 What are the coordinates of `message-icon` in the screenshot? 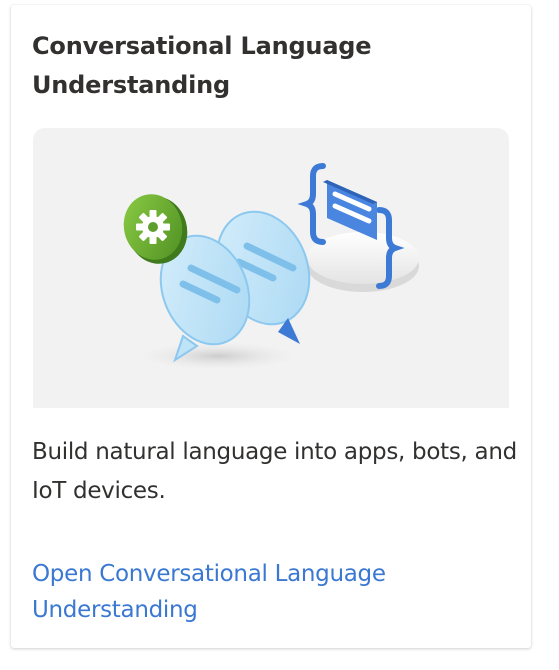 It's located at (350, 210).